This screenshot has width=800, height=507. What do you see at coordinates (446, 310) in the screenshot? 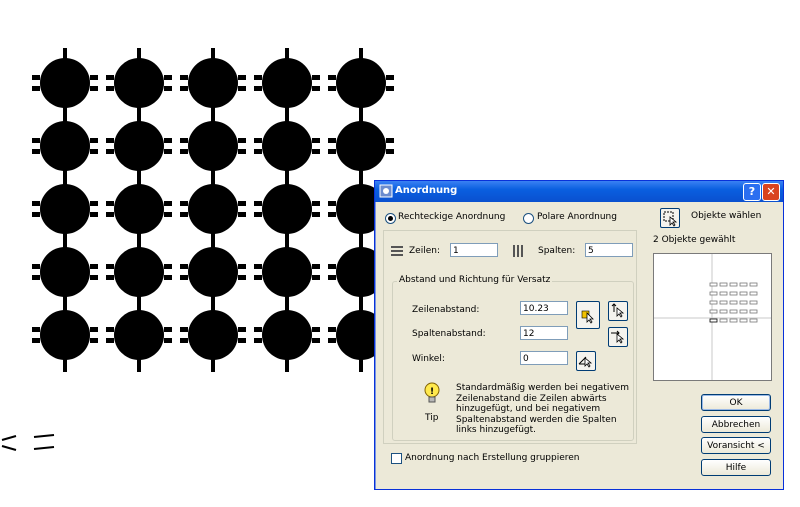
I see `row-offset-label: Zeilenabstand:` at bounding box center [446, 310].